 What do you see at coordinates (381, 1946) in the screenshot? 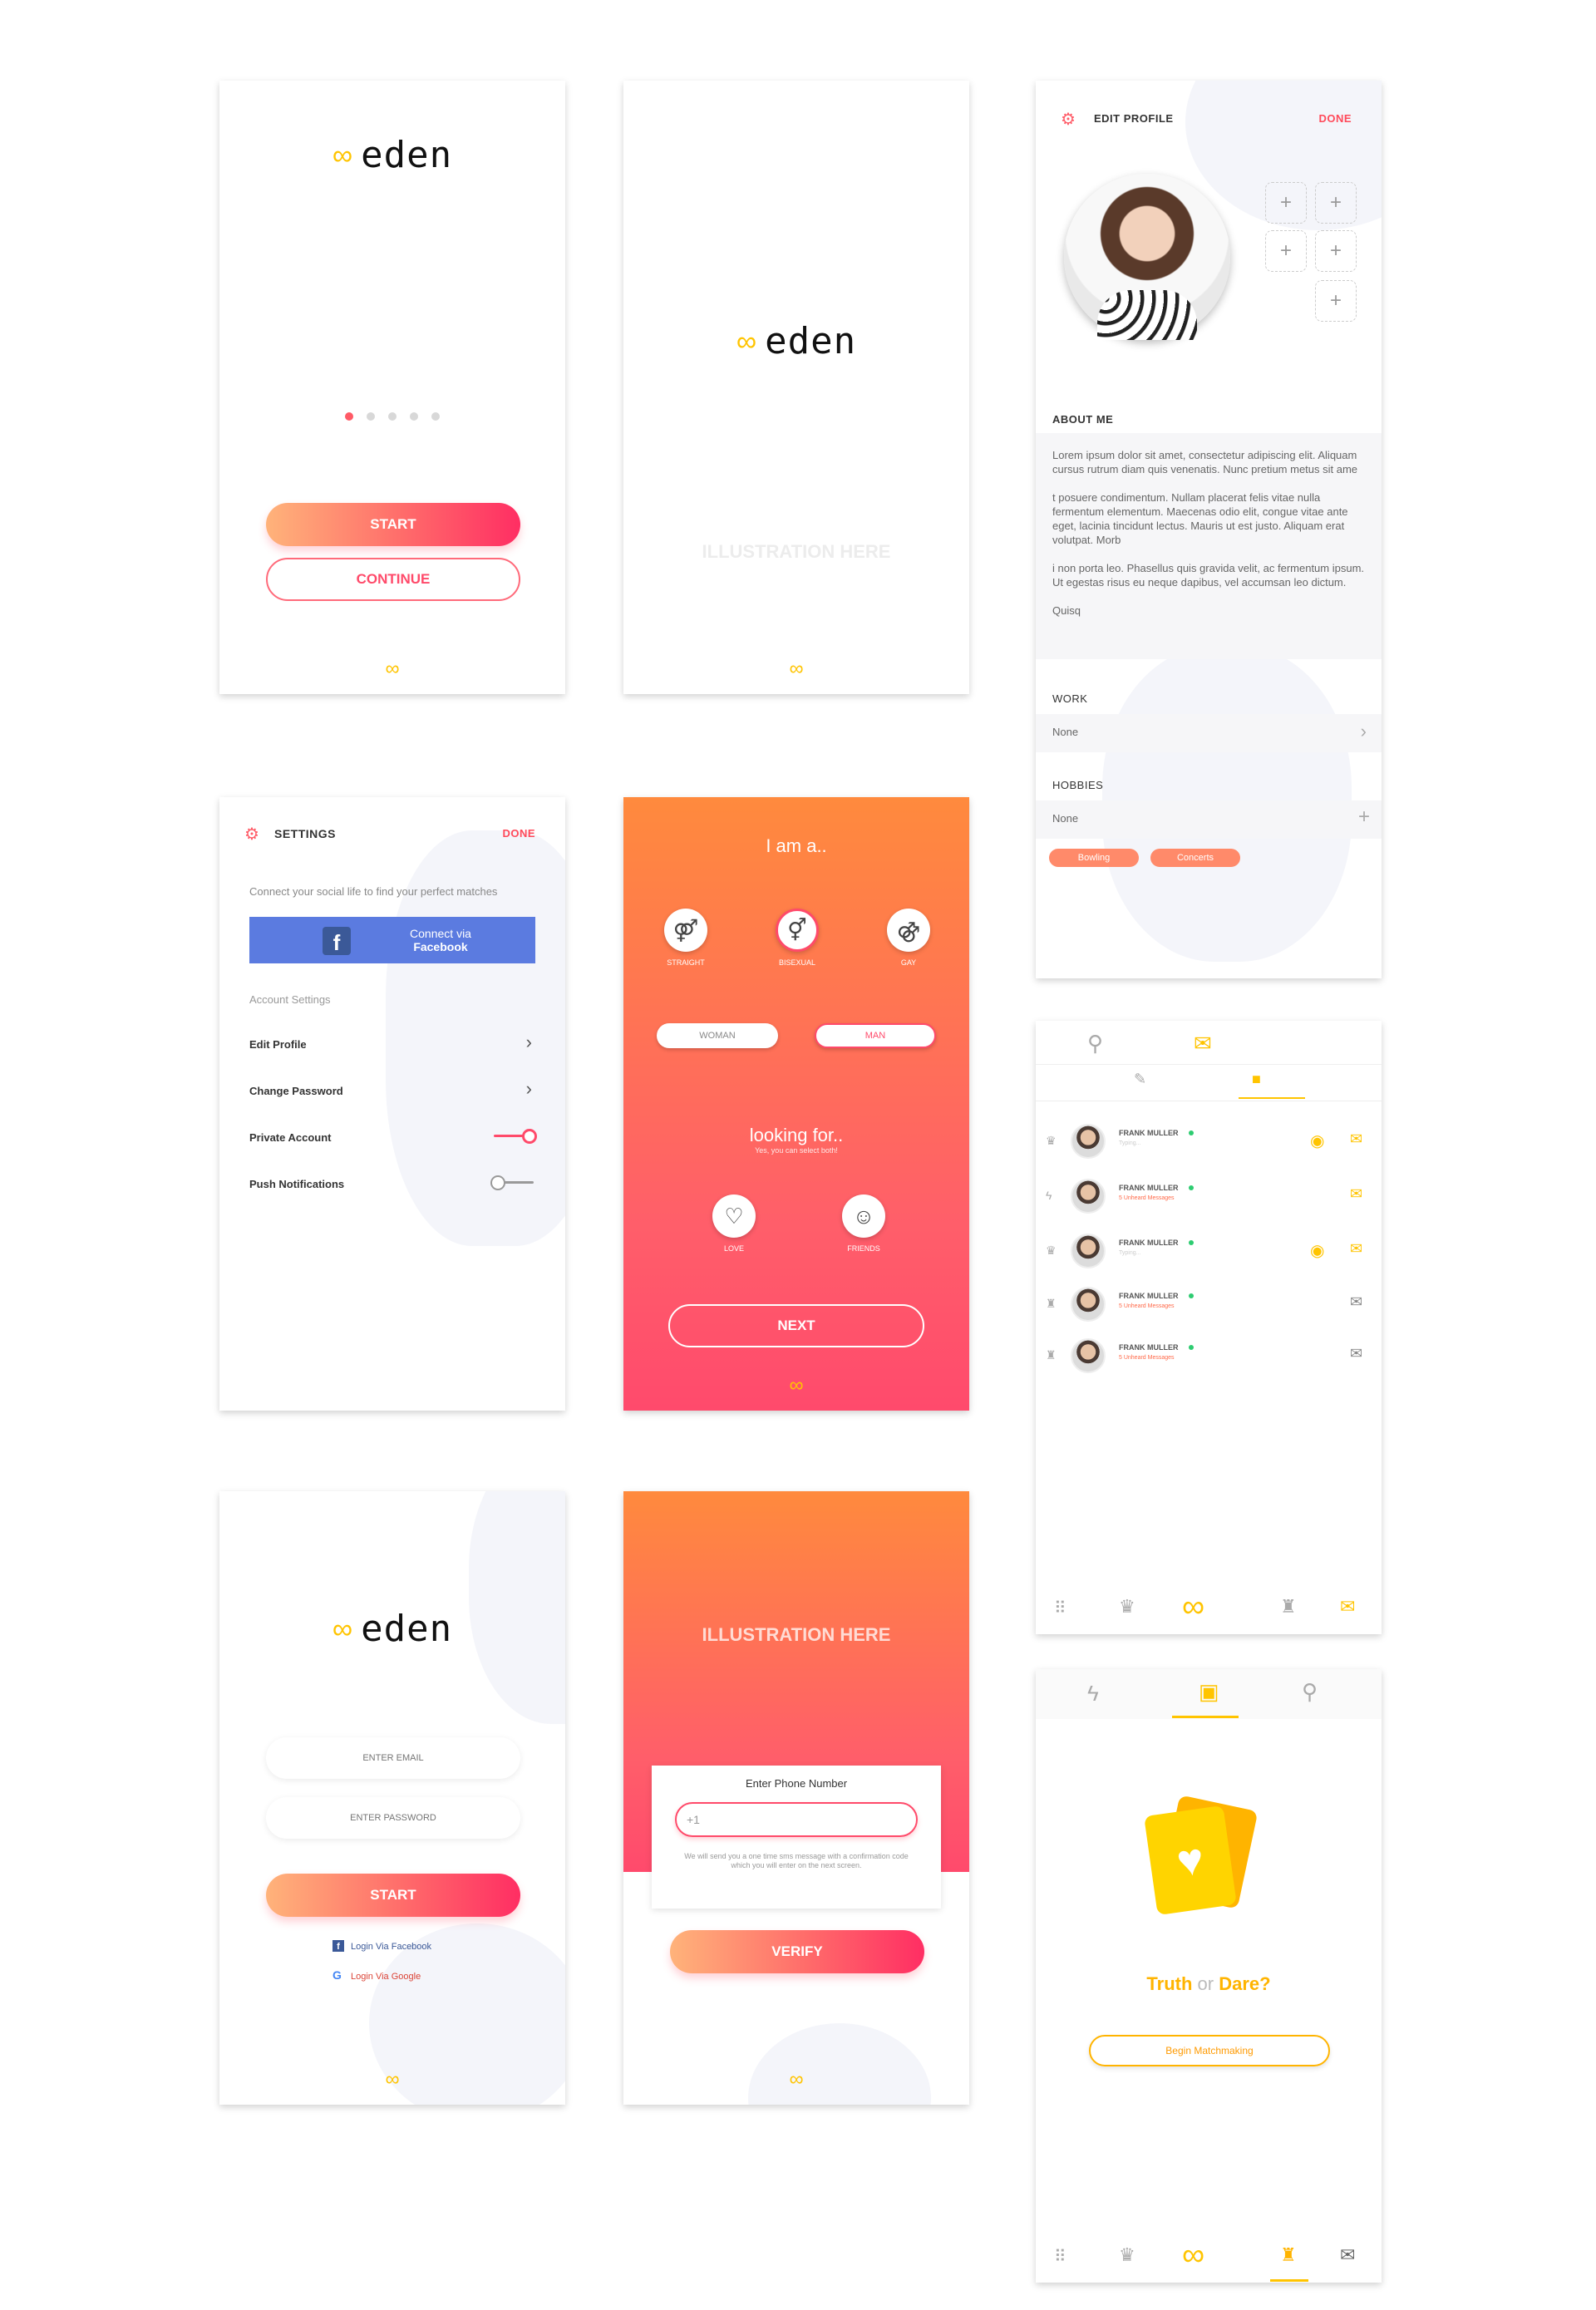
I see `login-facebook-link: f Login Via Facebook` at bounding box center [381, 1946].